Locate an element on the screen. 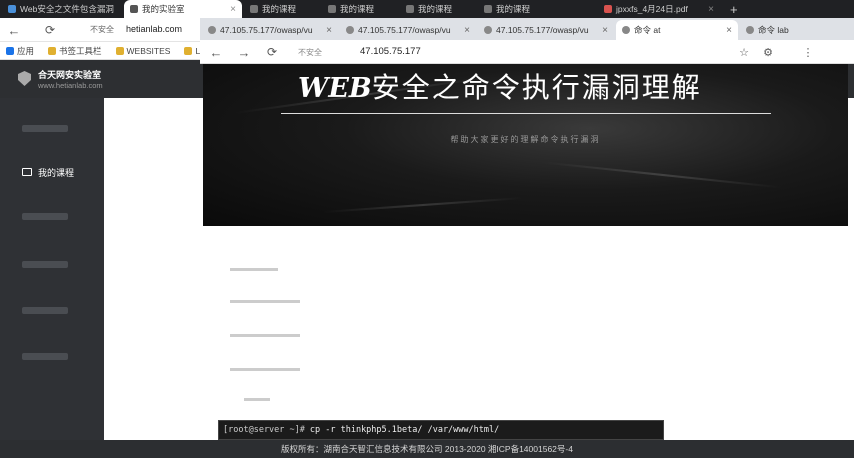 The width and height of the screenshot is (854, 458). apps-icon is located at coordinates (10, 50).